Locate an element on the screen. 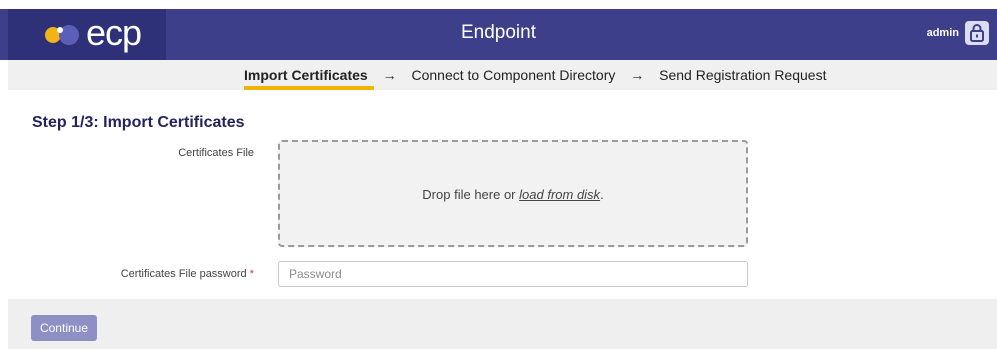 The image size is (997, 349). drop-suffix: . is located at coordinates (602, 194).